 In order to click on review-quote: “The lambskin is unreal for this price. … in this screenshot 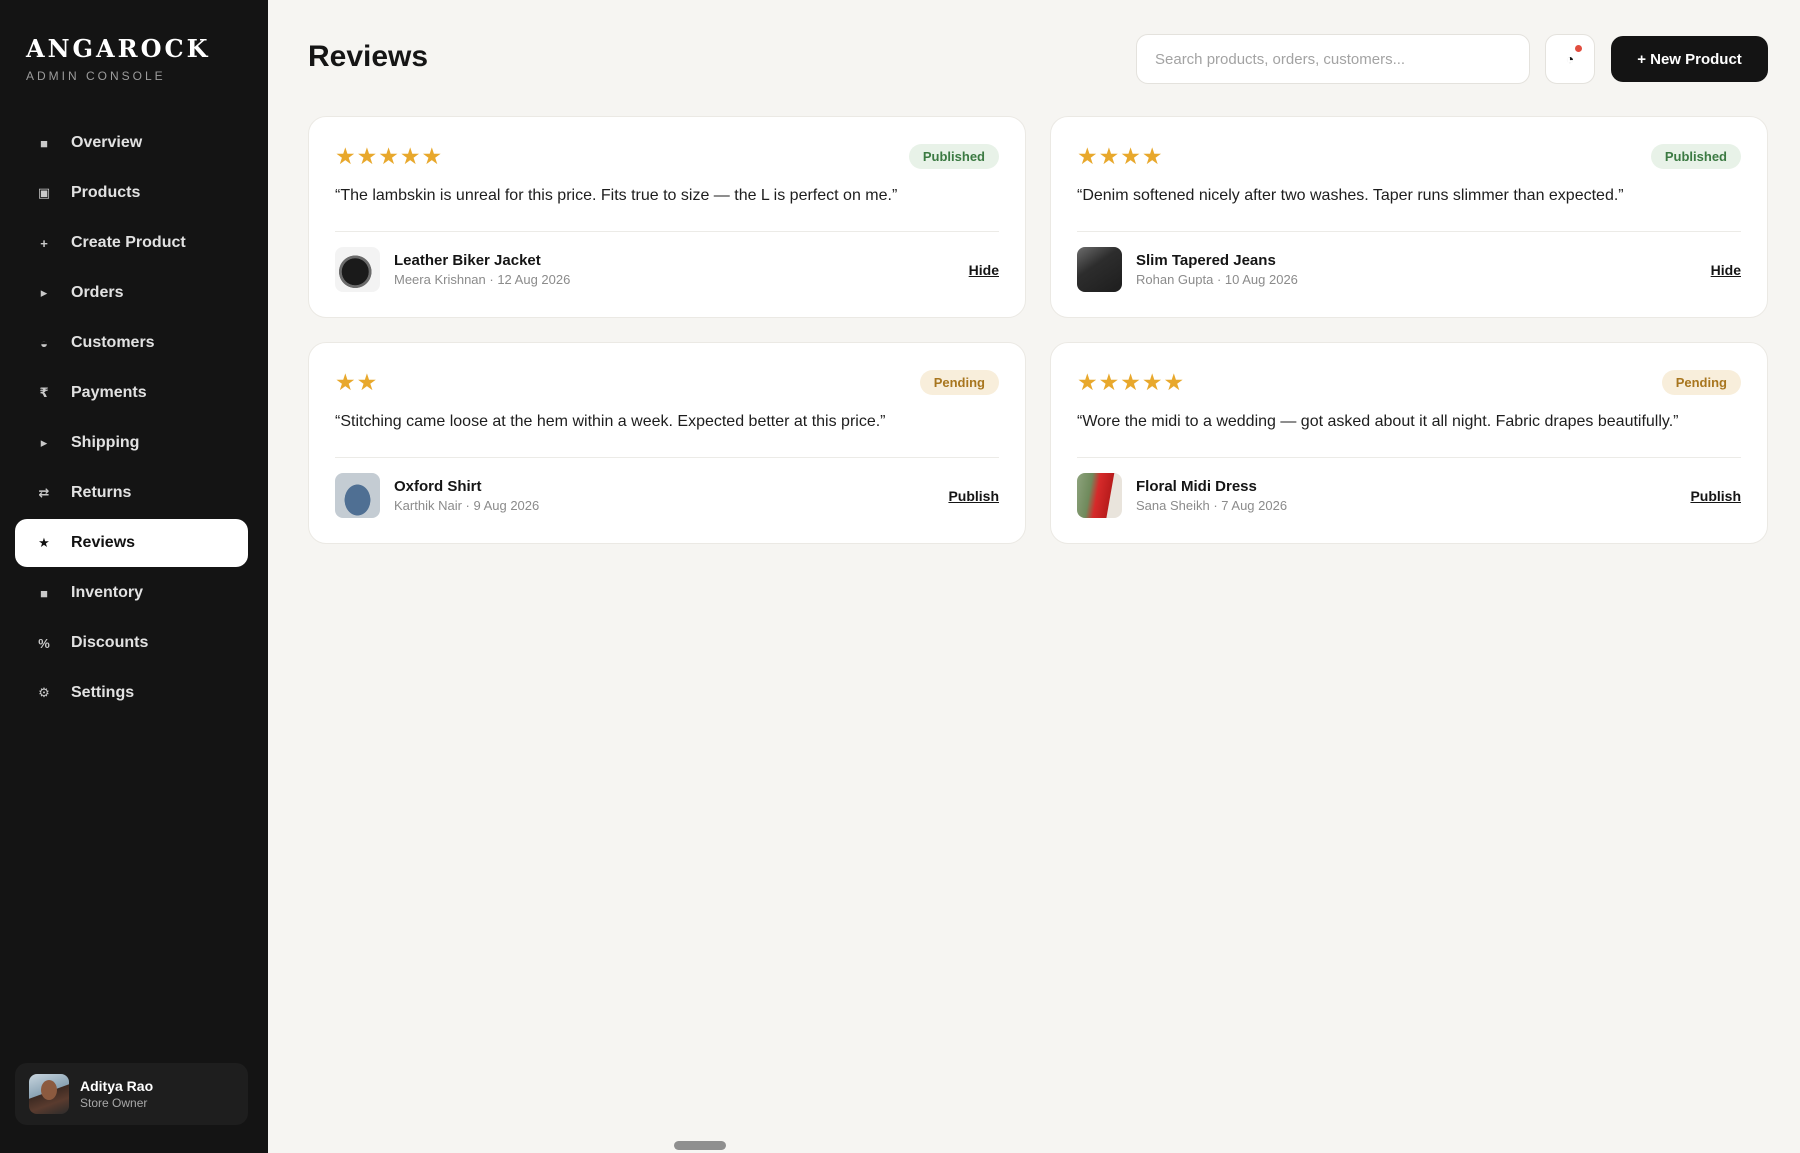, I will do `click(616, 195)`.